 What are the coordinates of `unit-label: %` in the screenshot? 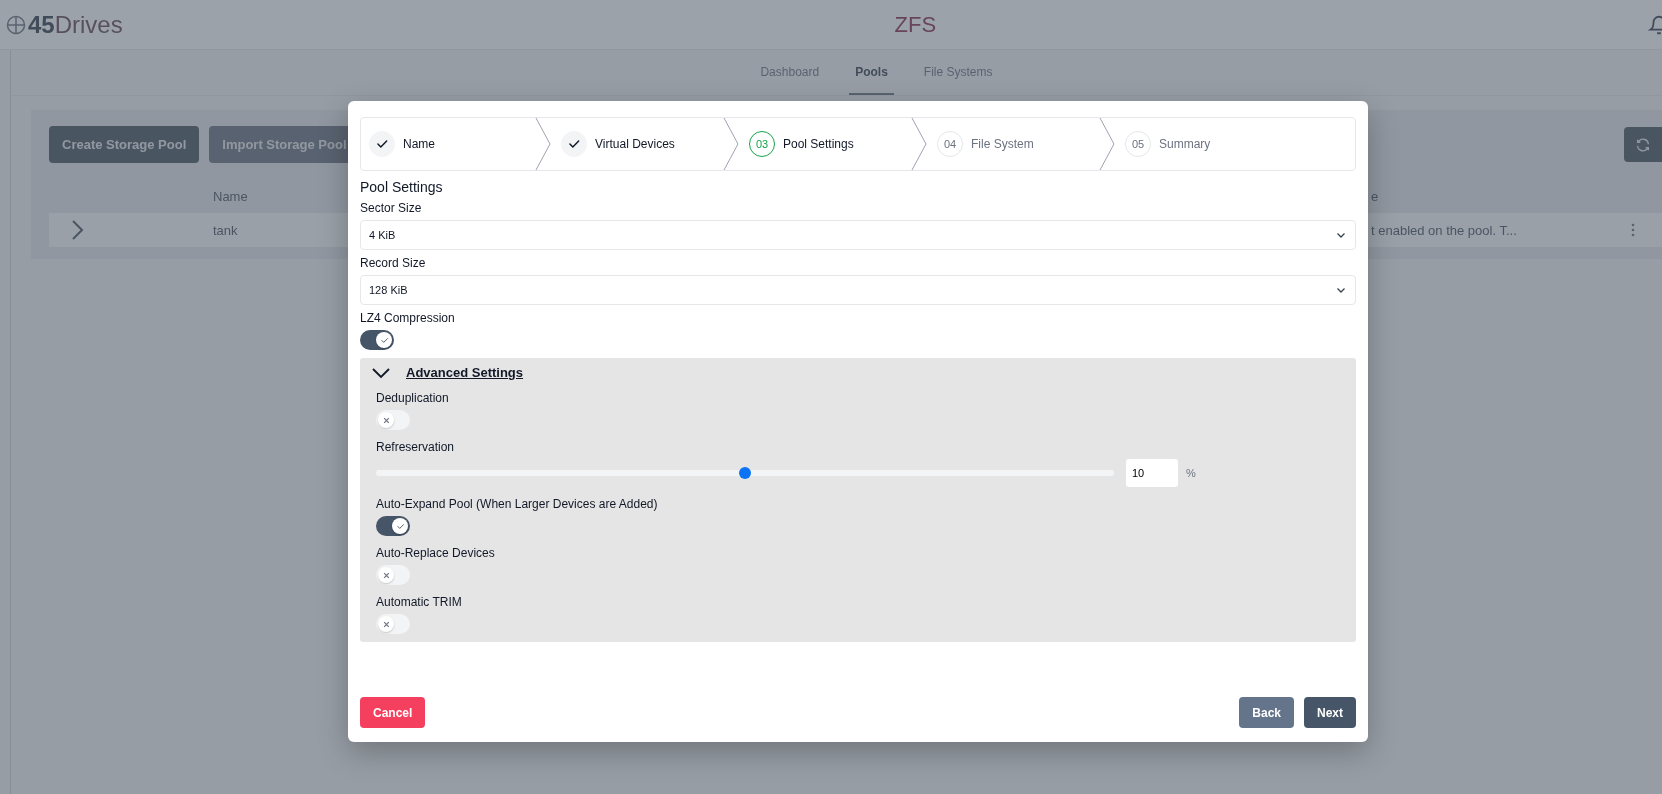 It's located at (1191, 473).